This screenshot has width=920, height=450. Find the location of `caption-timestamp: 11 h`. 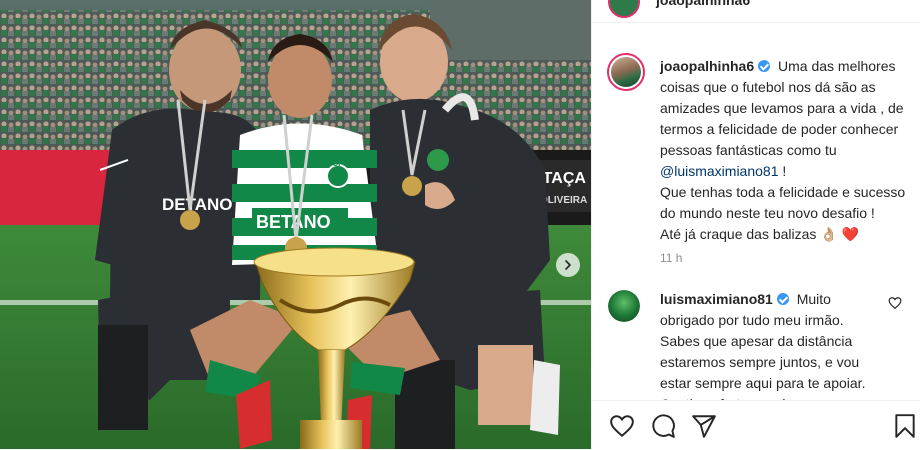

caption-timestamp: 11 h is located at coordinates (671, 258).